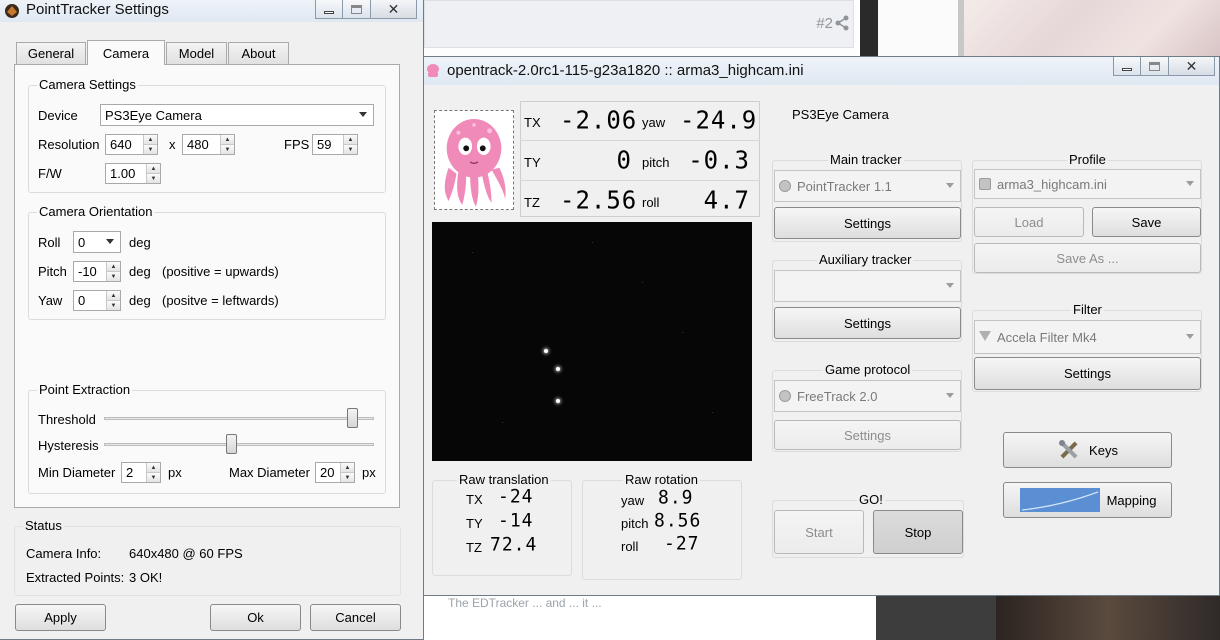 The image size is (1220, 640). What do you see at coordinates (126, 52) in the screenshot?
I see `tab-camera: Camera` at bounding box center [126, 52].